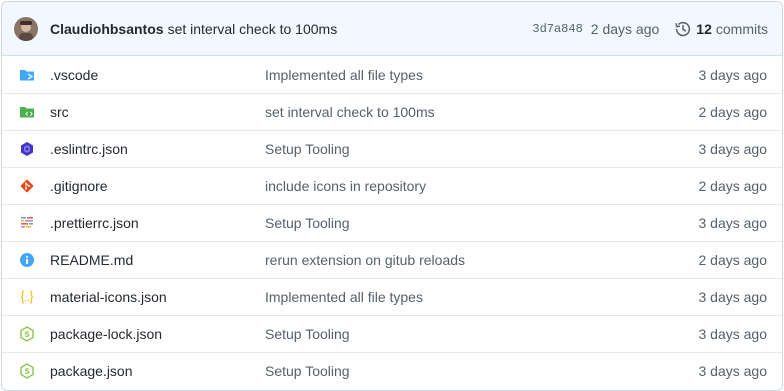 The height and width of the screenshot is (391, 784). What do you see at coordinates (557, 29) in the screenshot?
I see `commit-sha-link: 3d7a848` at bounding box center [557, 29].